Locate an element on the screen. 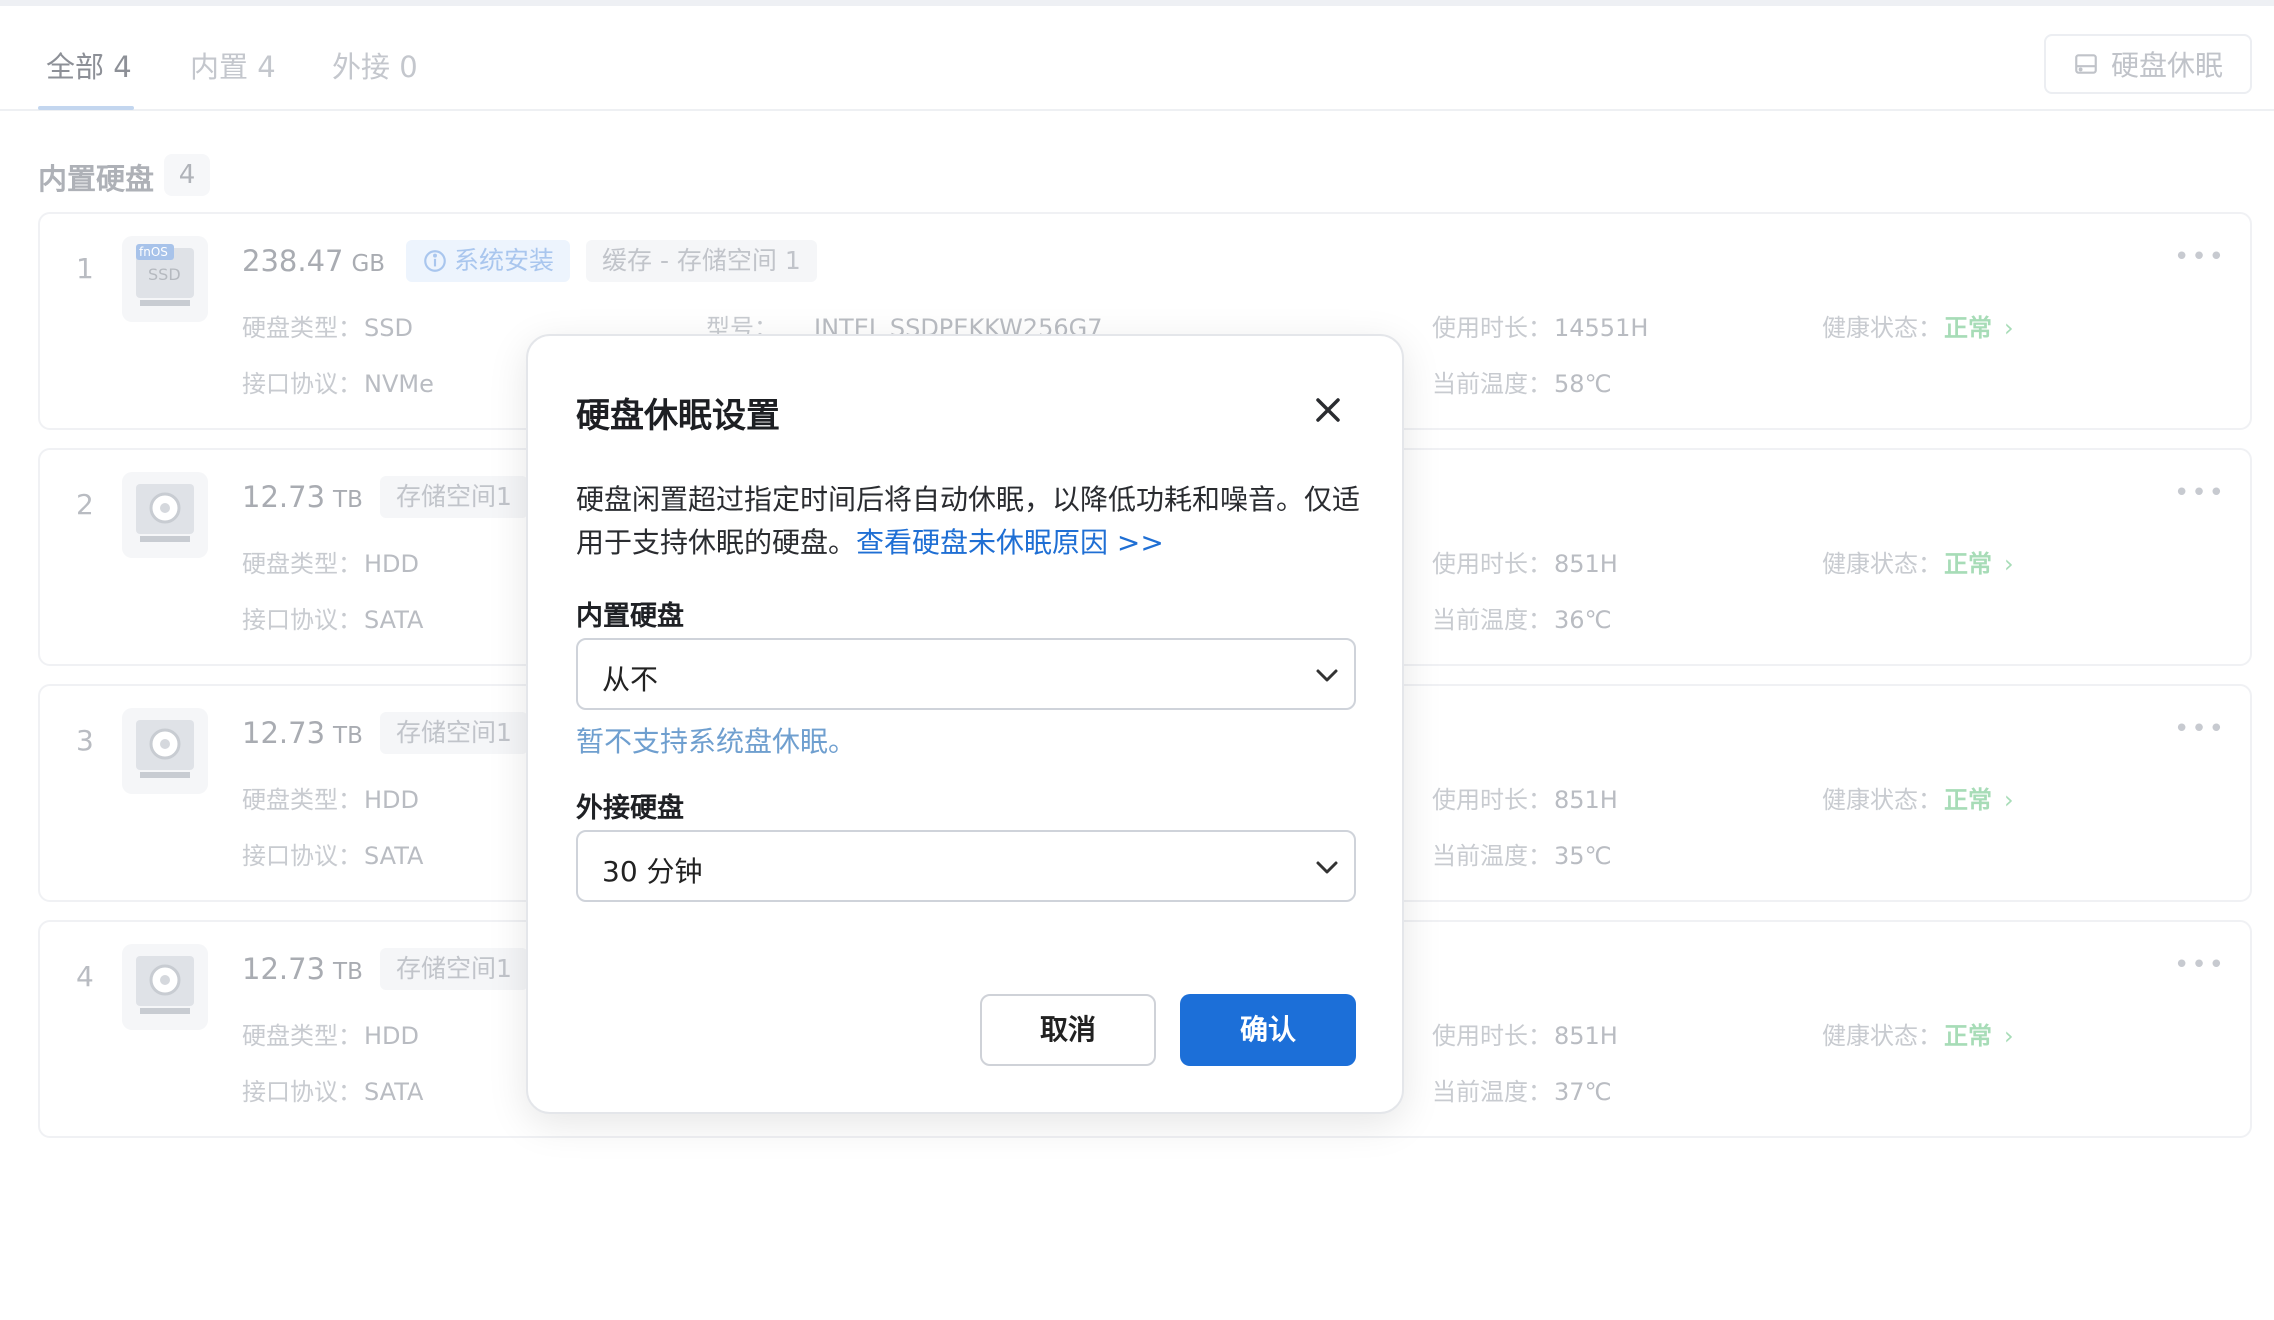 The image size is (2274, 1320). svg-text: SSD is located at coordinates (164, 274).